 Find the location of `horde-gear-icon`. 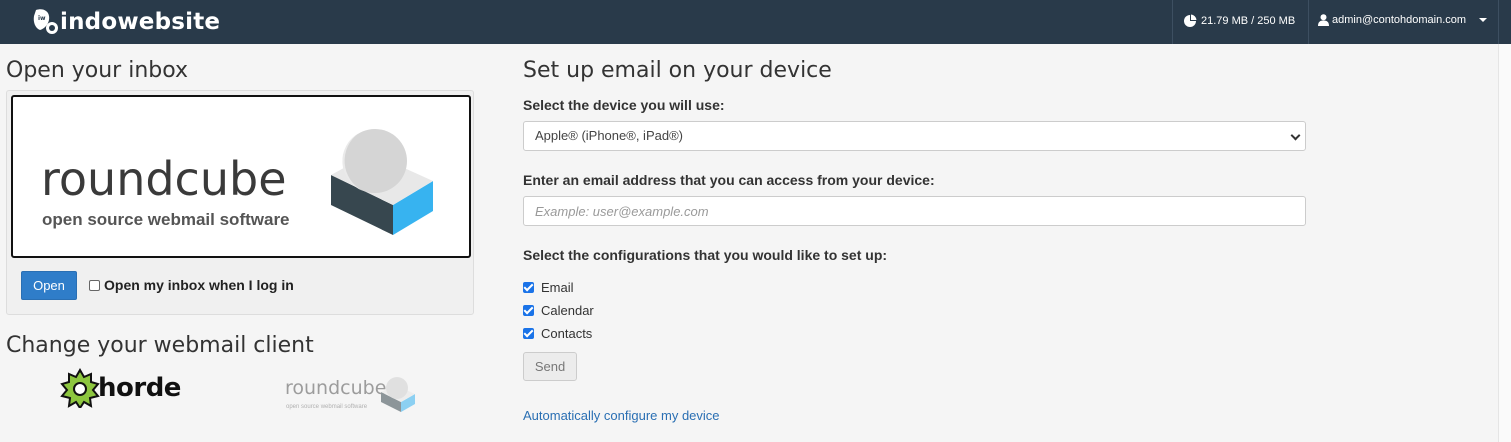

horde-gear-icon is located at coordinates (80, 388).